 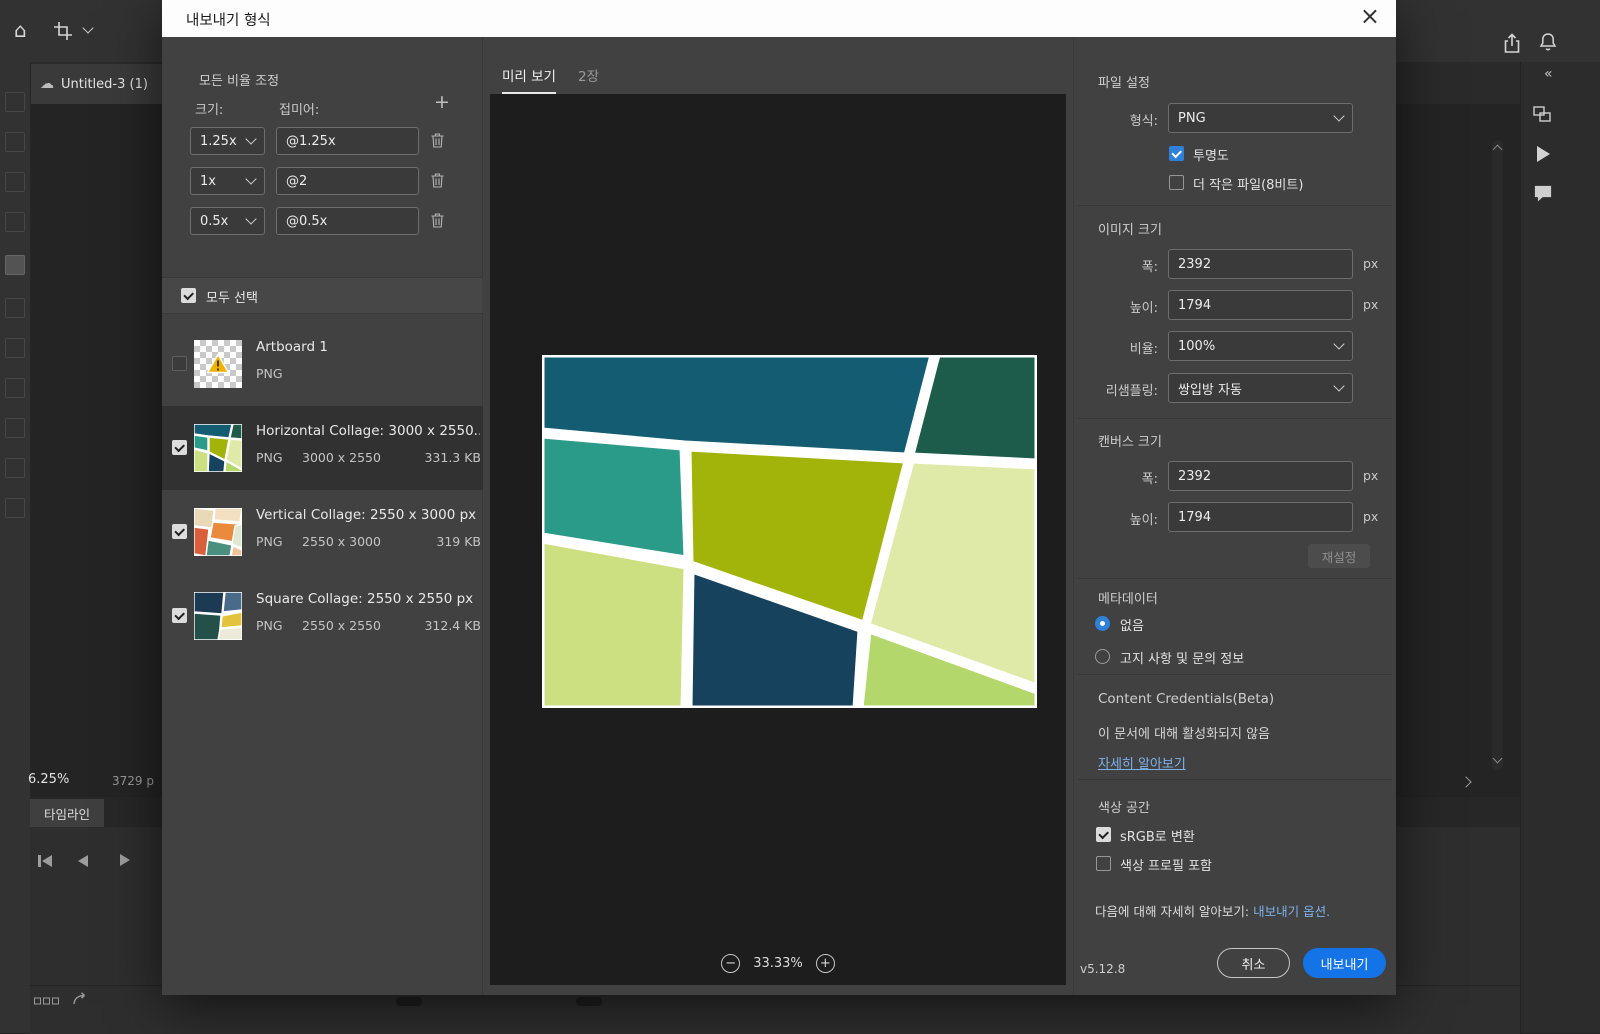 I want to click on preview-zoom-level: 33.33%, so click(x=778, y=963).